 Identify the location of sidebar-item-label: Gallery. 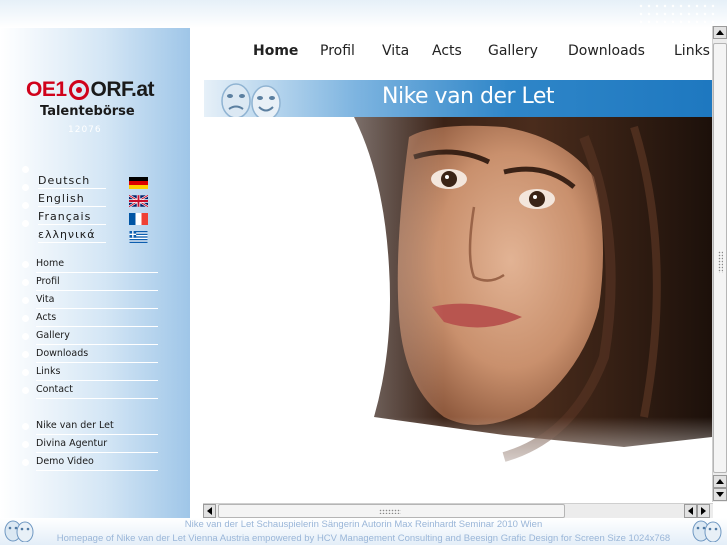
(97, 337).